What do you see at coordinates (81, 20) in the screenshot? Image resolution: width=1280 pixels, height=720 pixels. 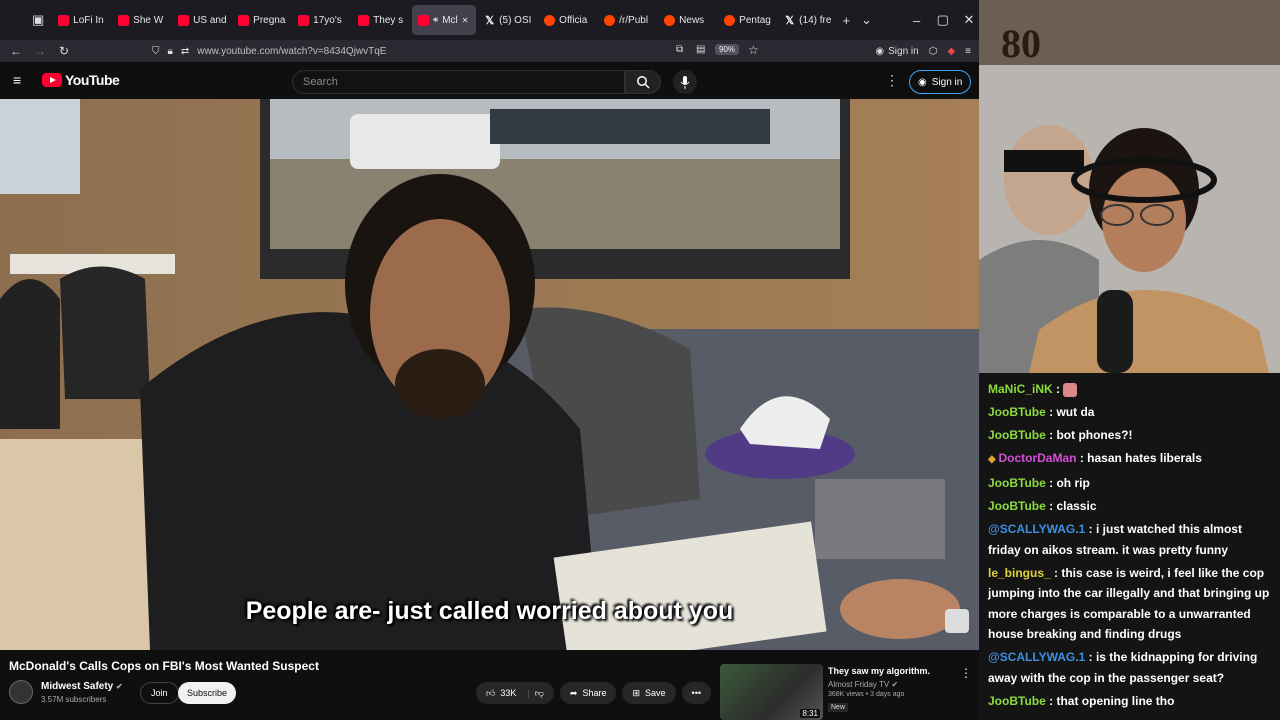 I see `browser-tab: LoFi In` at bounding box center [81, 20].